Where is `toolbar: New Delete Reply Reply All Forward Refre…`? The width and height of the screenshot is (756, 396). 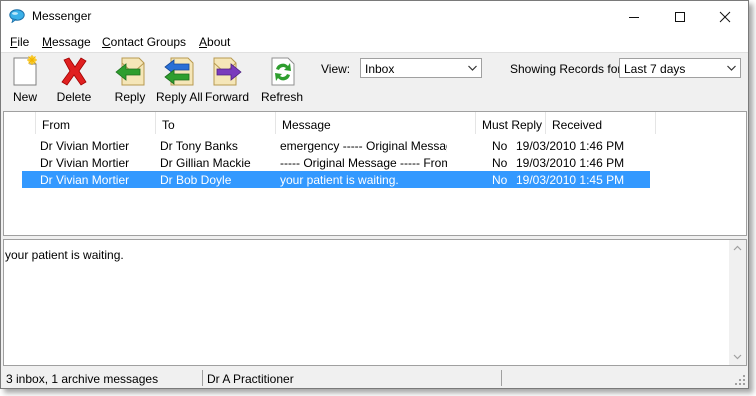 toolbar: New Delete Reply Reply All Forward Refre… is located at coordinates (374, 81).